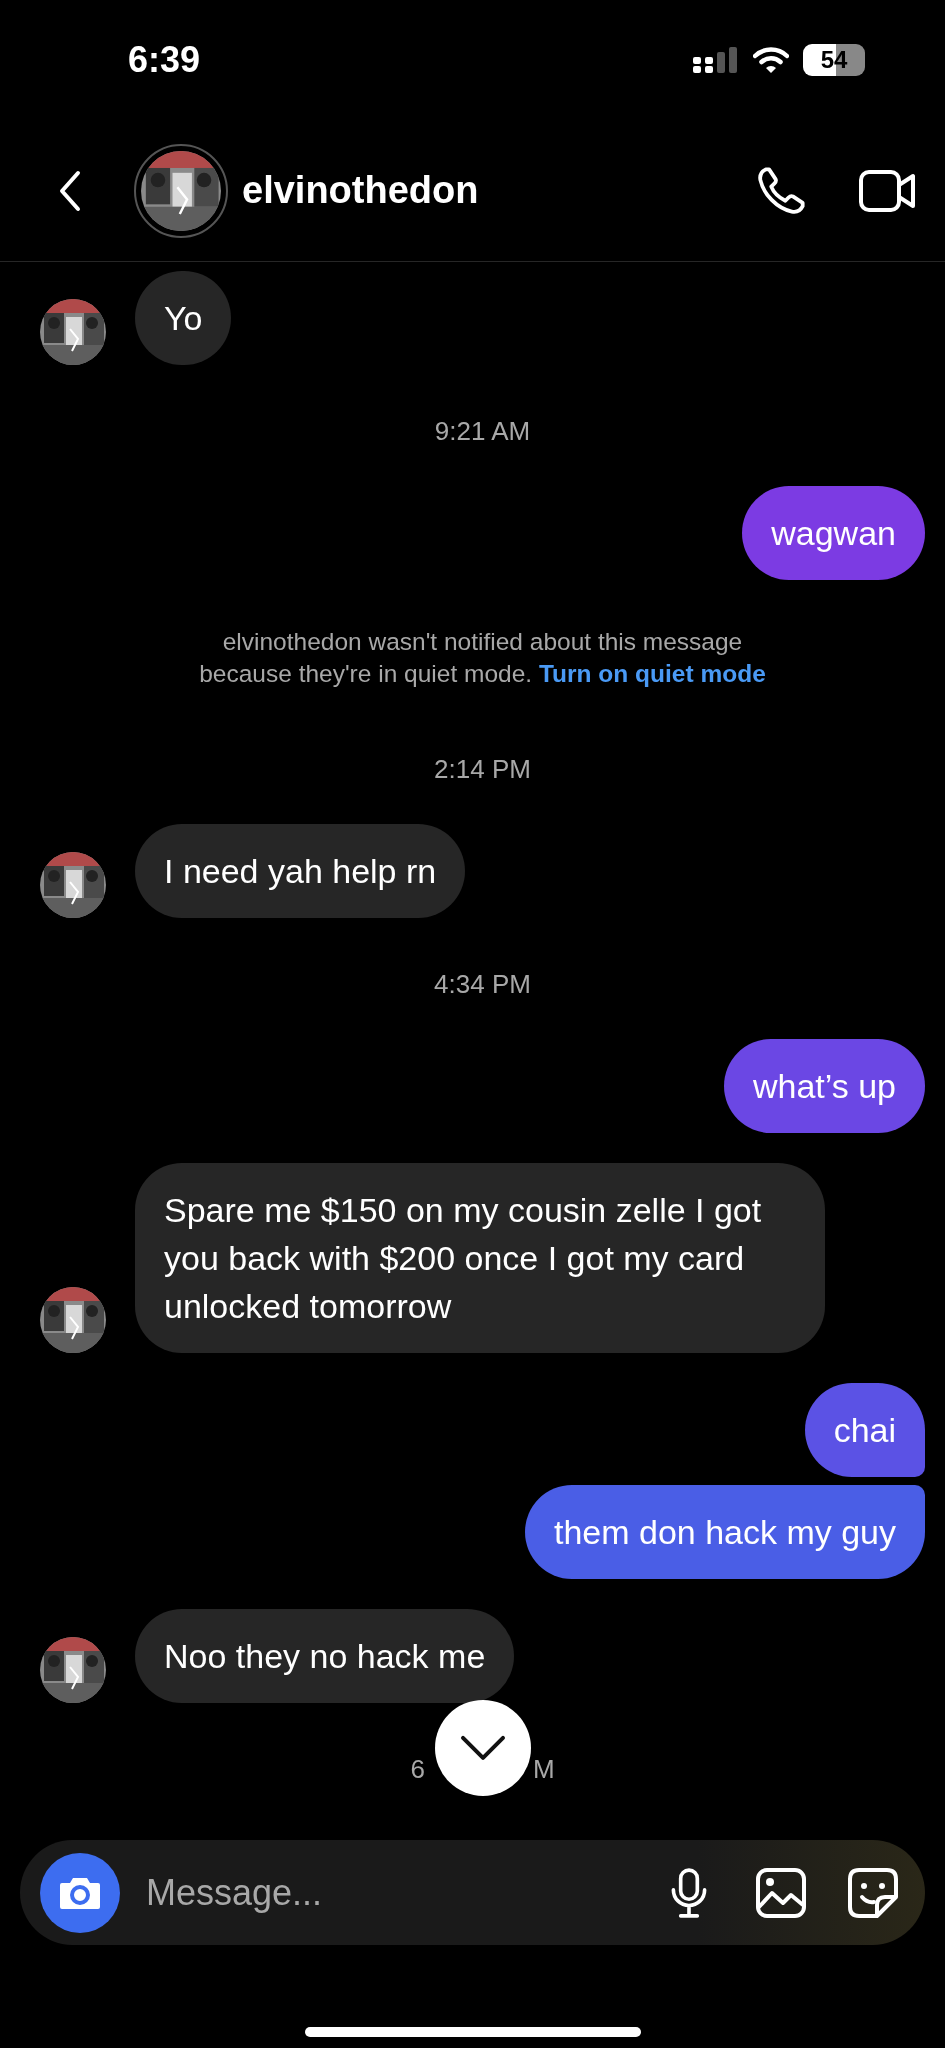 The width and height of the screenshot is (945, 2048). Describe the element at coordinates (164, 60) in the screenshot. I see `status-time: 6:39` at that location.